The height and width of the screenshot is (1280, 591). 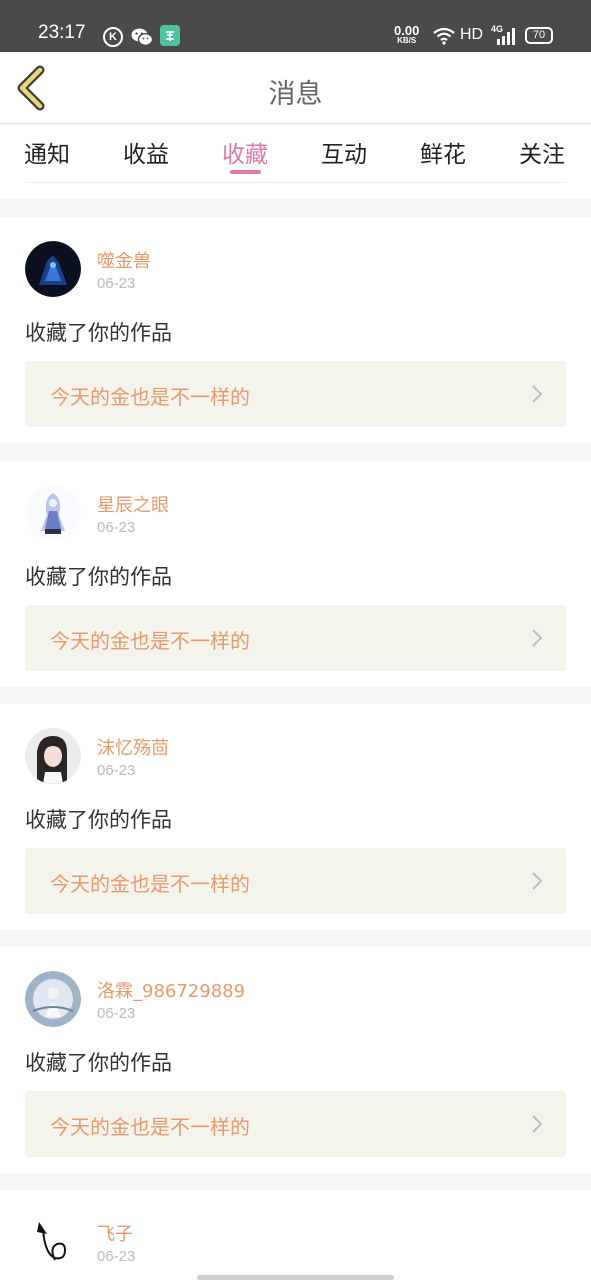 I want to click on page-title: 消息, so click(x=295, y=94).